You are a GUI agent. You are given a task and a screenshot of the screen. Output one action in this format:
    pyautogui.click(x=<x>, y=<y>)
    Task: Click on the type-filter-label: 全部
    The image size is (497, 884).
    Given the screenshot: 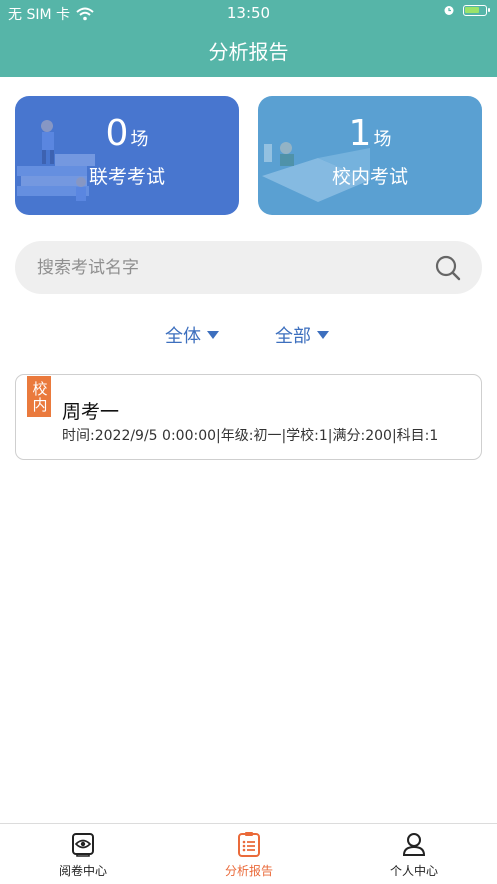 What is the action you would take?
    pyautogui.click(x=293, y=336)
    